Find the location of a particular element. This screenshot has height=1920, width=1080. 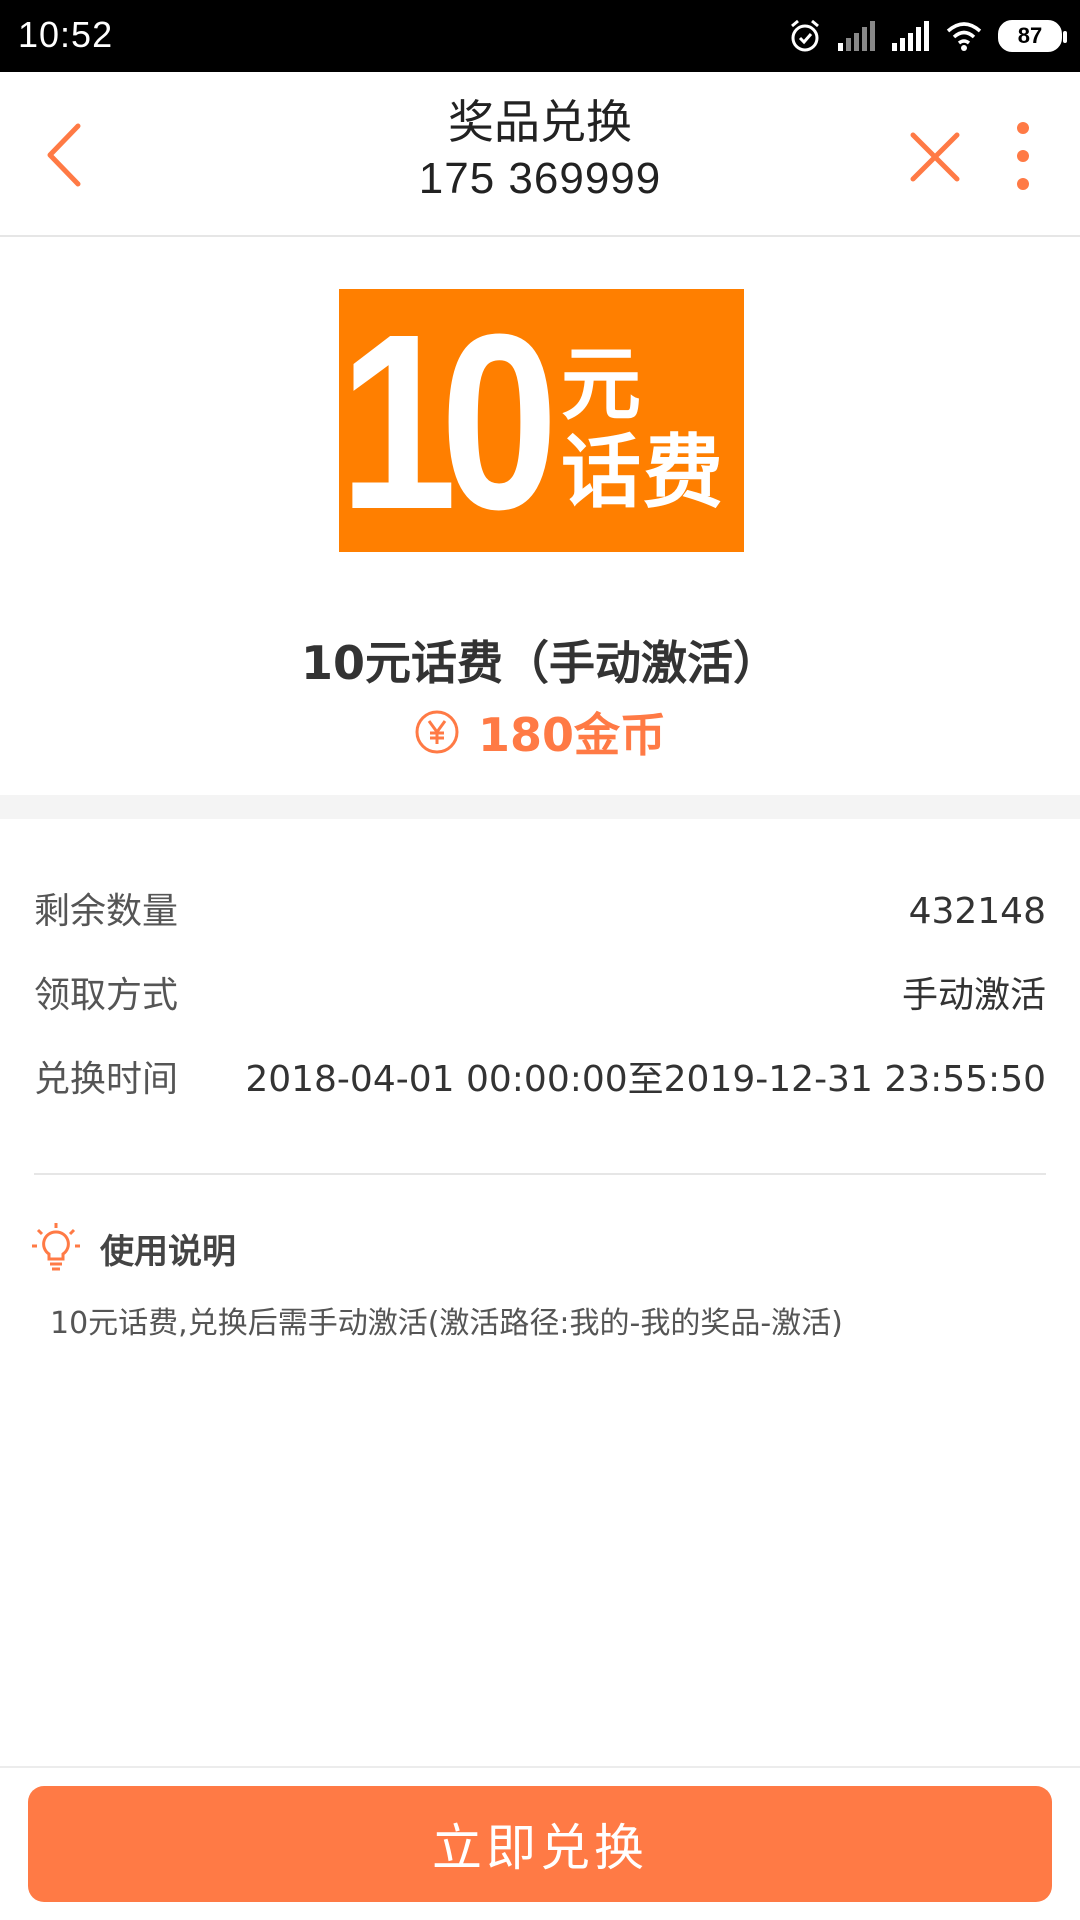

account-number: 175 369999 is located at coordinates (540, 178).